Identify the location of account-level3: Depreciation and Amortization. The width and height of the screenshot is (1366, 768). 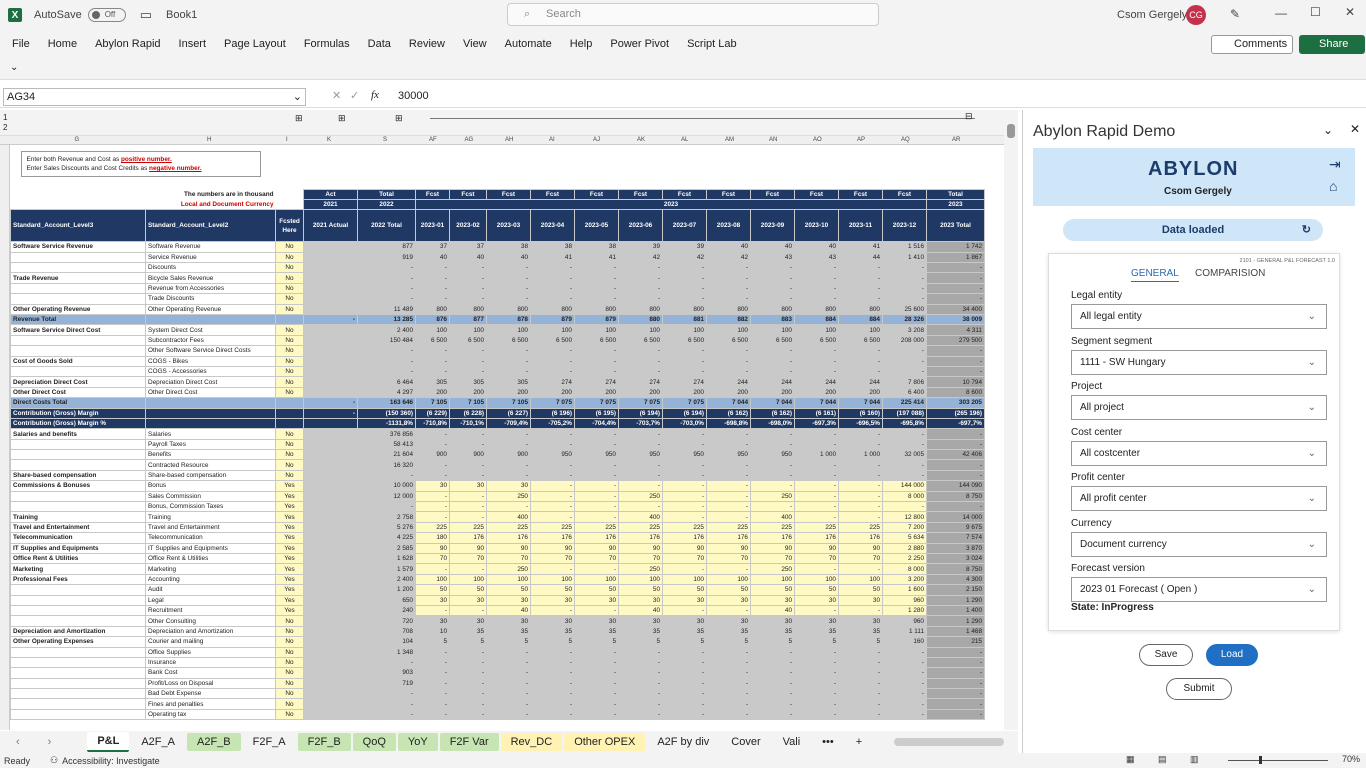
(78, 631).